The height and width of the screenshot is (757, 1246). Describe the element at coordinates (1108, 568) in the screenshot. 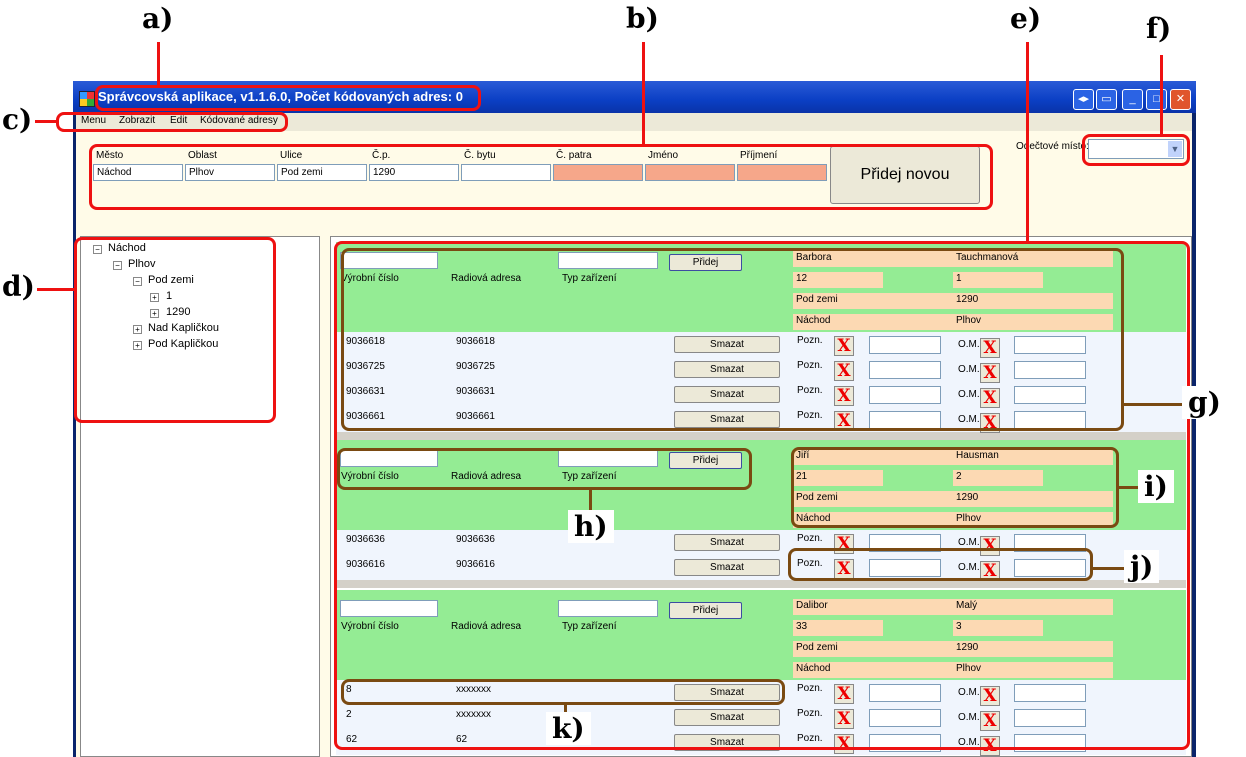

I see `annotation-line-j` at that location.